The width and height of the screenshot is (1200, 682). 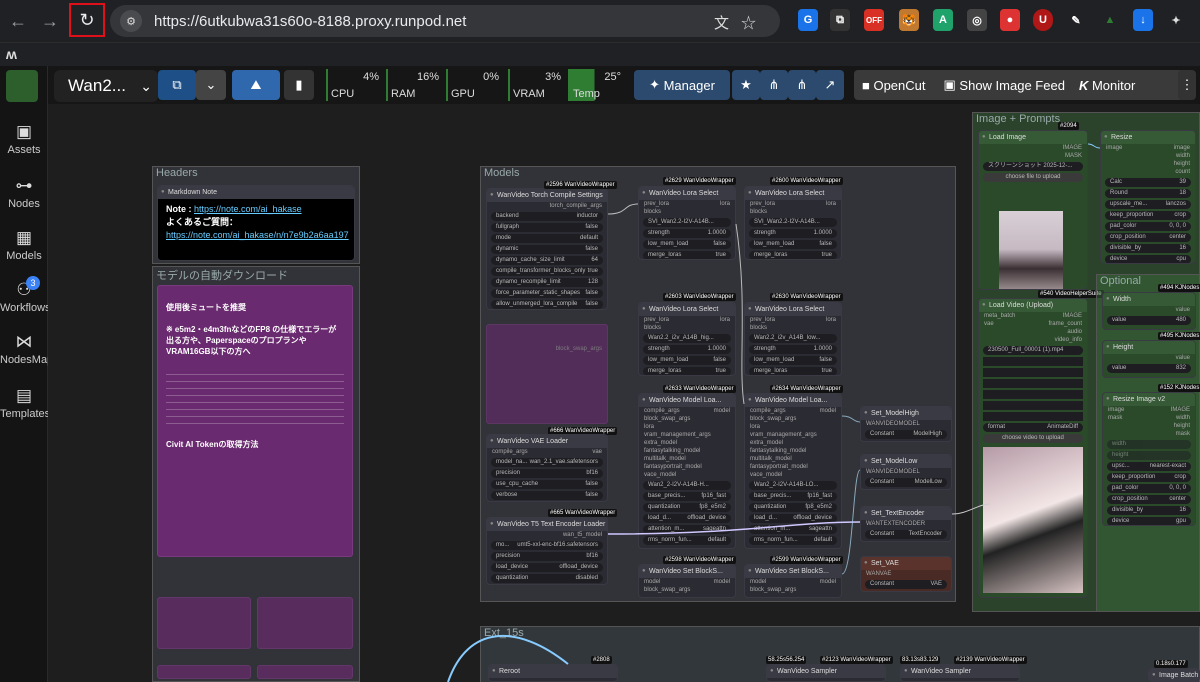 What do you see at coordinates (754, 23) in the screenshot?
I see `bookmark-star-icon: ☆` at bounding box center [754, 23].